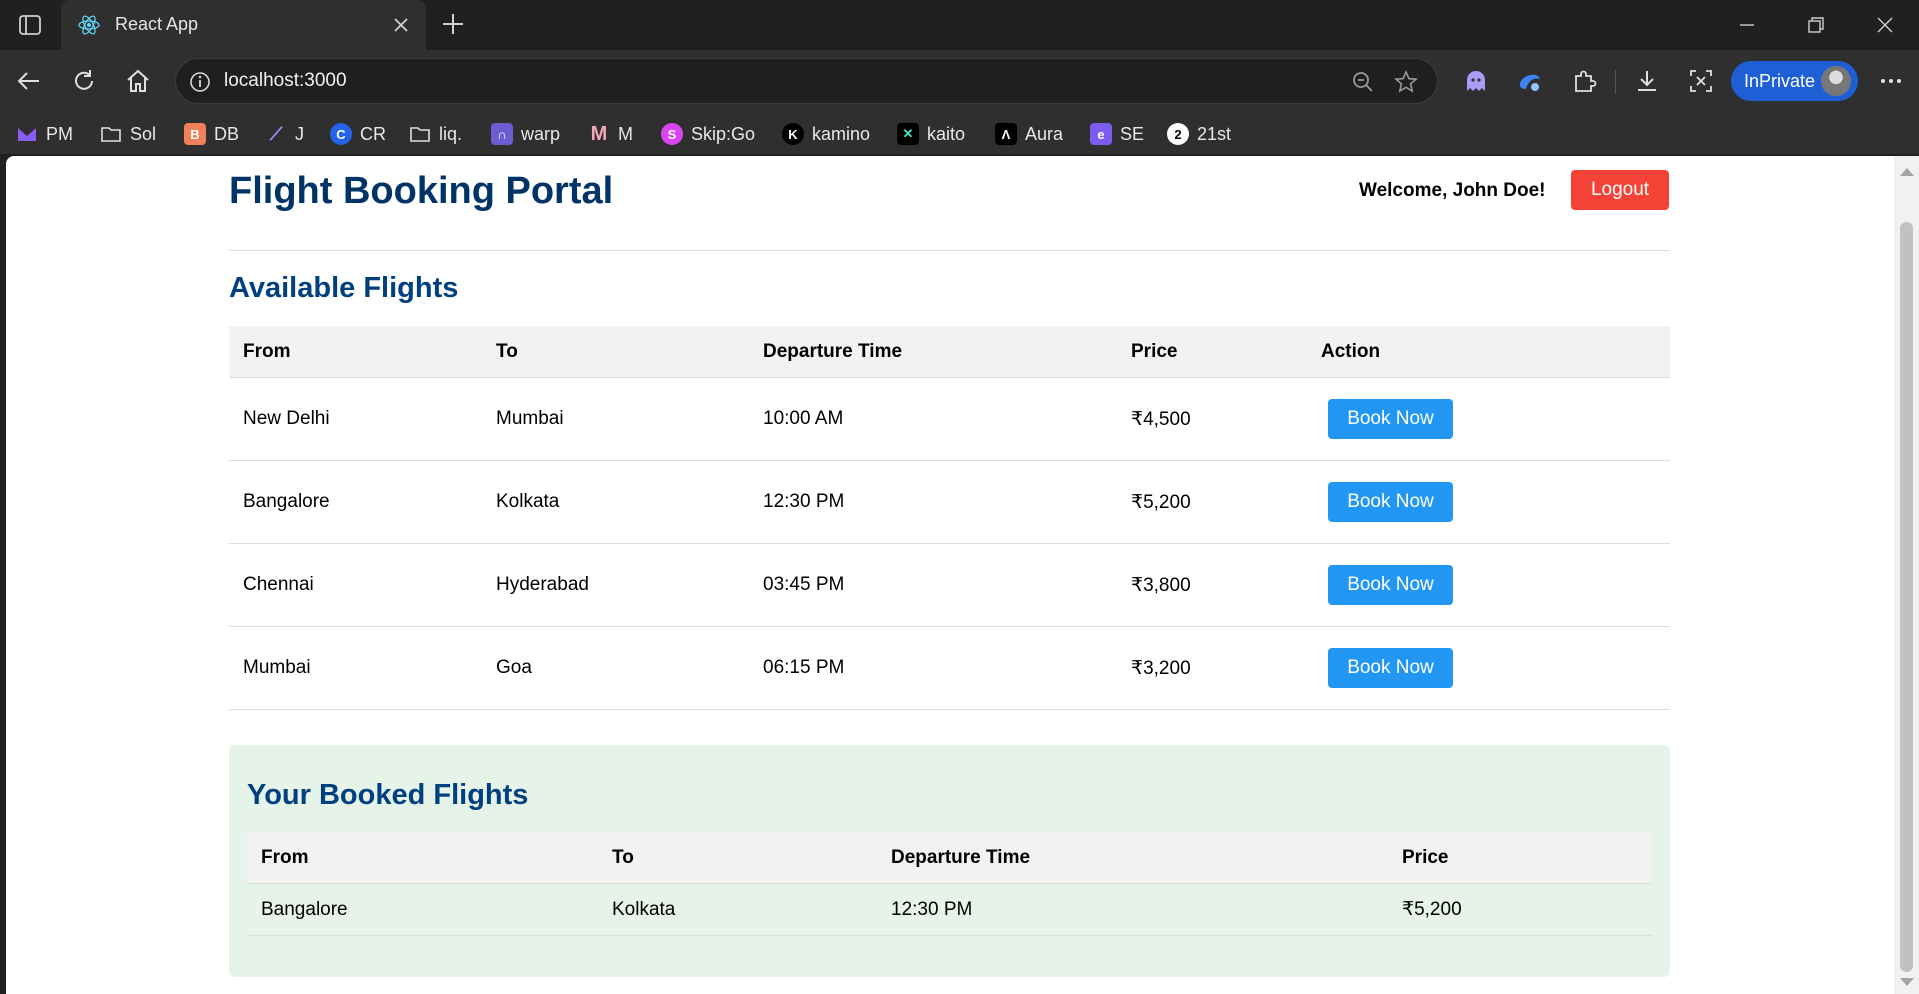 This screenshot has height=994, width=1919. Describe the element at coordinates (1212, 352) in the screenshot. I see `column-header: Price` at that location.